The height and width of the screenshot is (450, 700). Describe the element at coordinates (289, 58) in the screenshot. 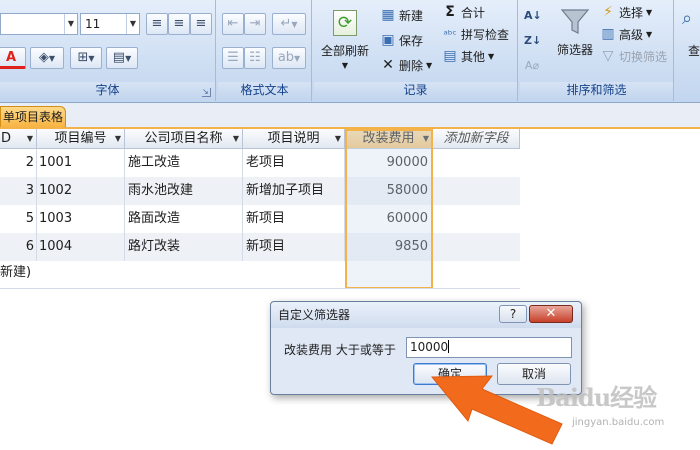

I see `highlight-icon: ab▼` at that location.